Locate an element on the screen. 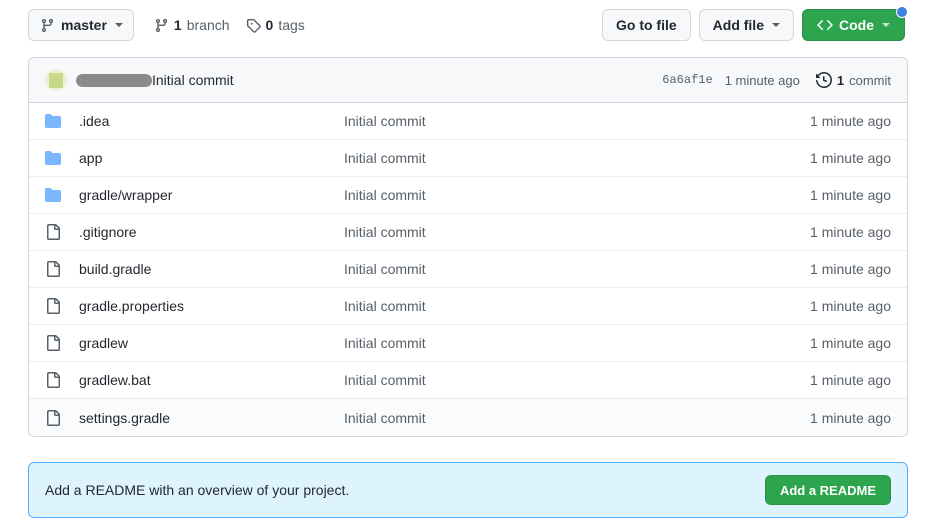 The height and width of the screenshot is (527, 933). commit-count-value: 1 is located at coordinates (840, 80).